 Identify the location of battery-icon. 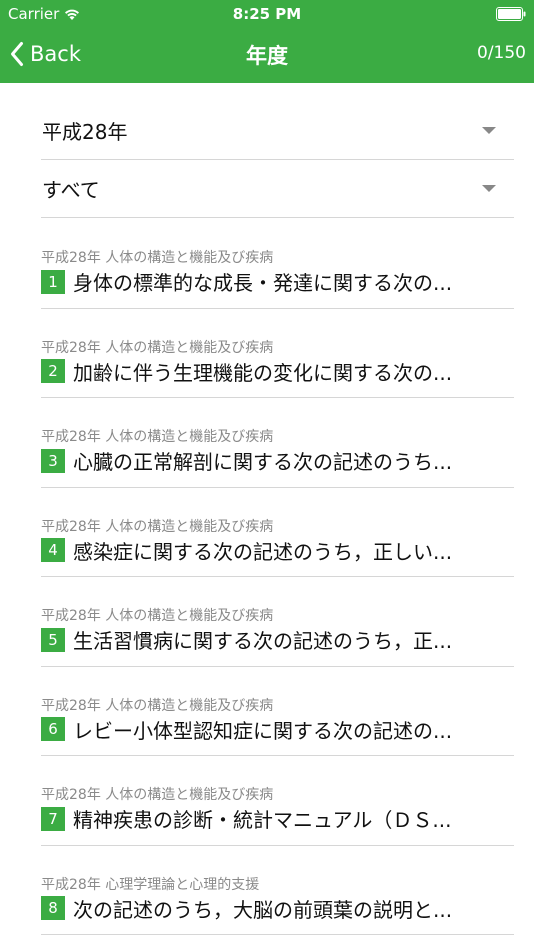
(511, 14).